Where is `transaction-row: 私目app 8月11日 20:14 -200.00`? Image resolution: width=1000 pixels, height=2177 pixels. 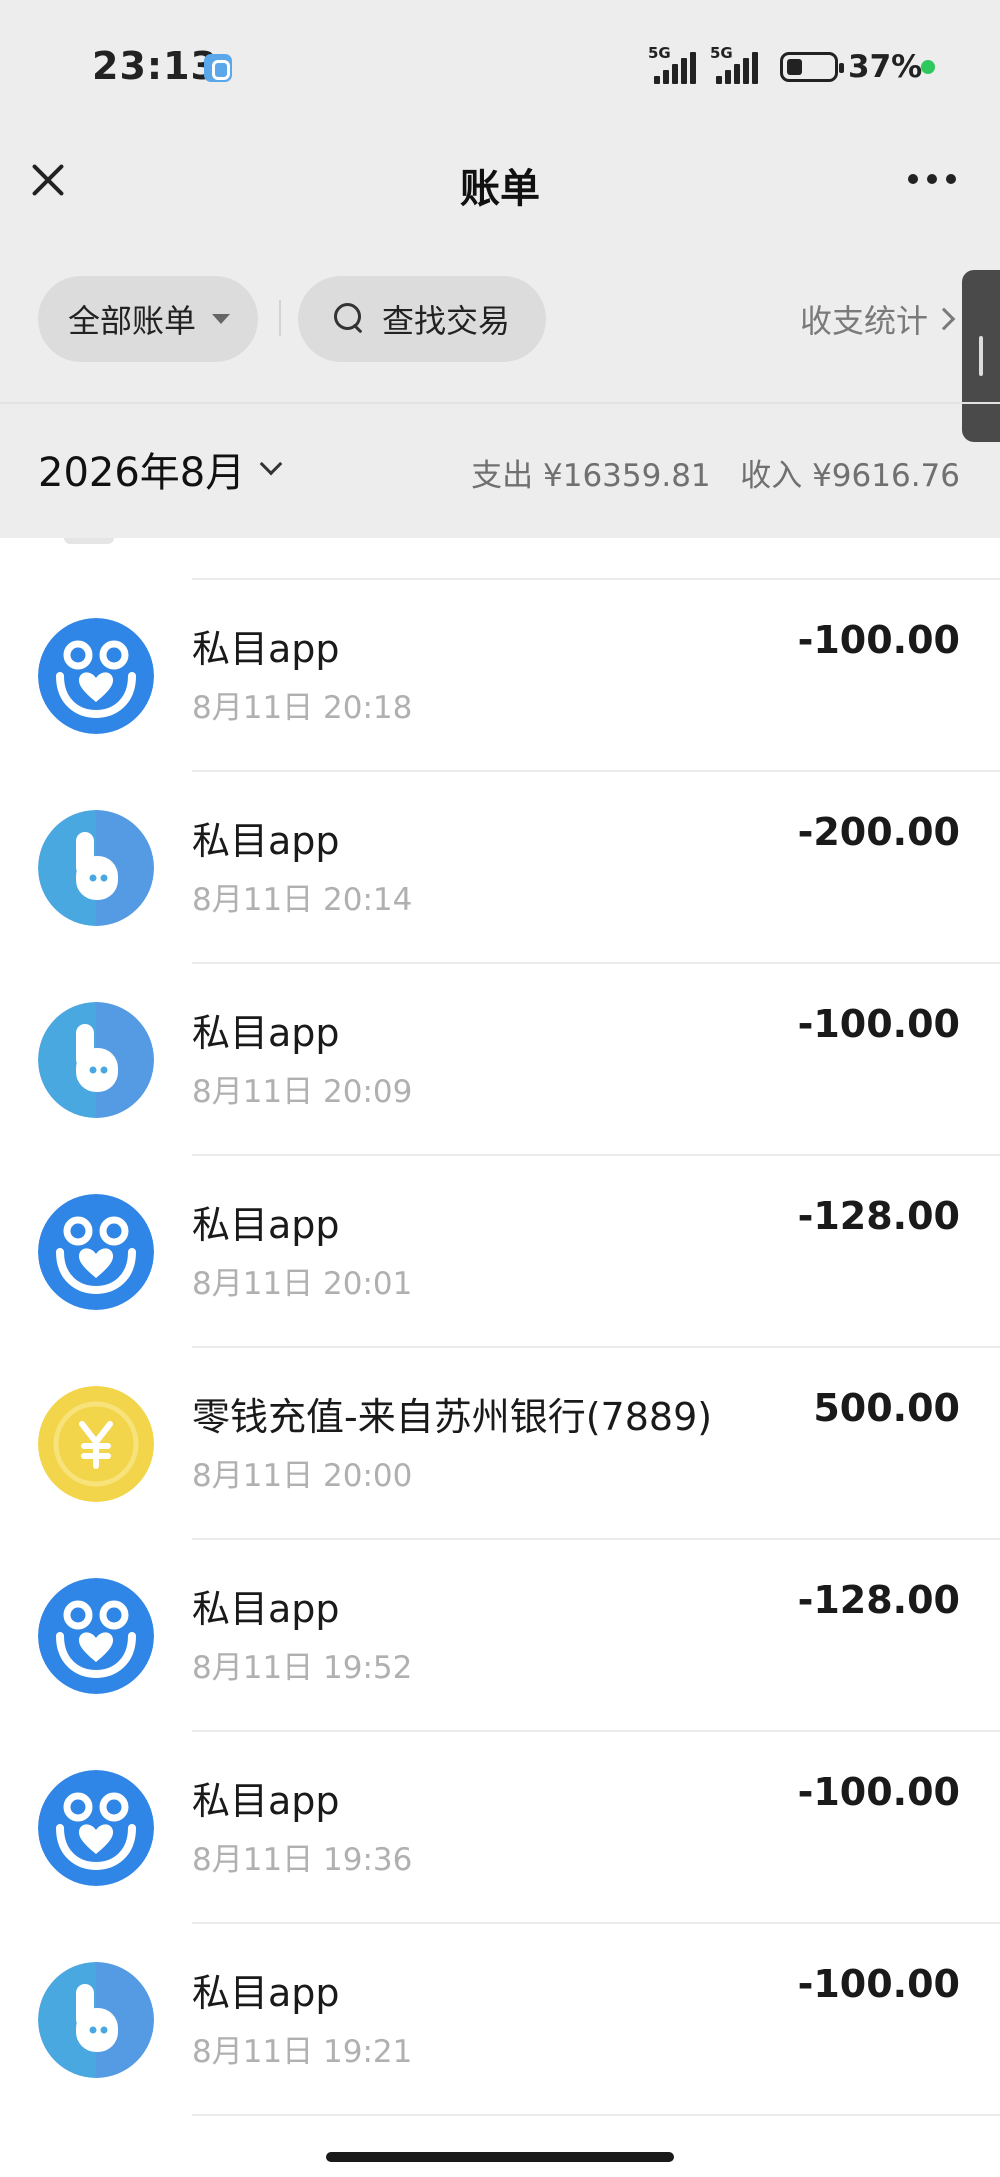
transaction-row: 私目app 8月11日 20:14 -200.00 is located at coordinates (500, 868).